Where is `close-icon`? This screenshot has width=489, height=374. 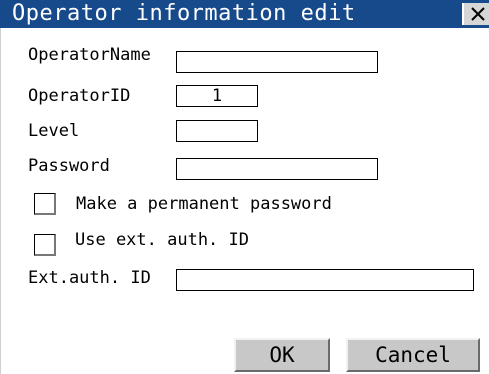 close-icon is located at coordinates (477, 14).